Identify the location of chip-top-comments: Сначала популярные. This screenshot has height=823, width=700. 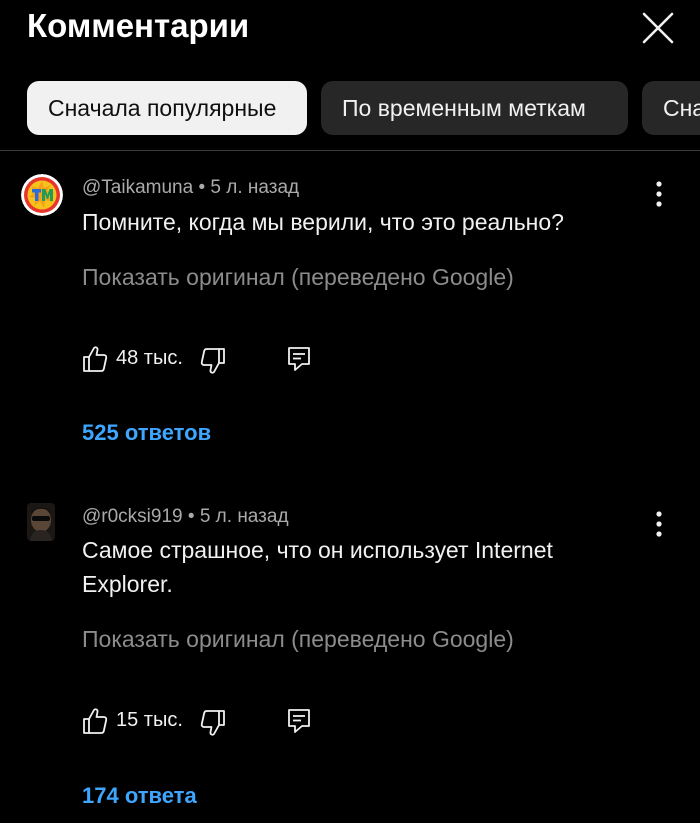
(167, 108).